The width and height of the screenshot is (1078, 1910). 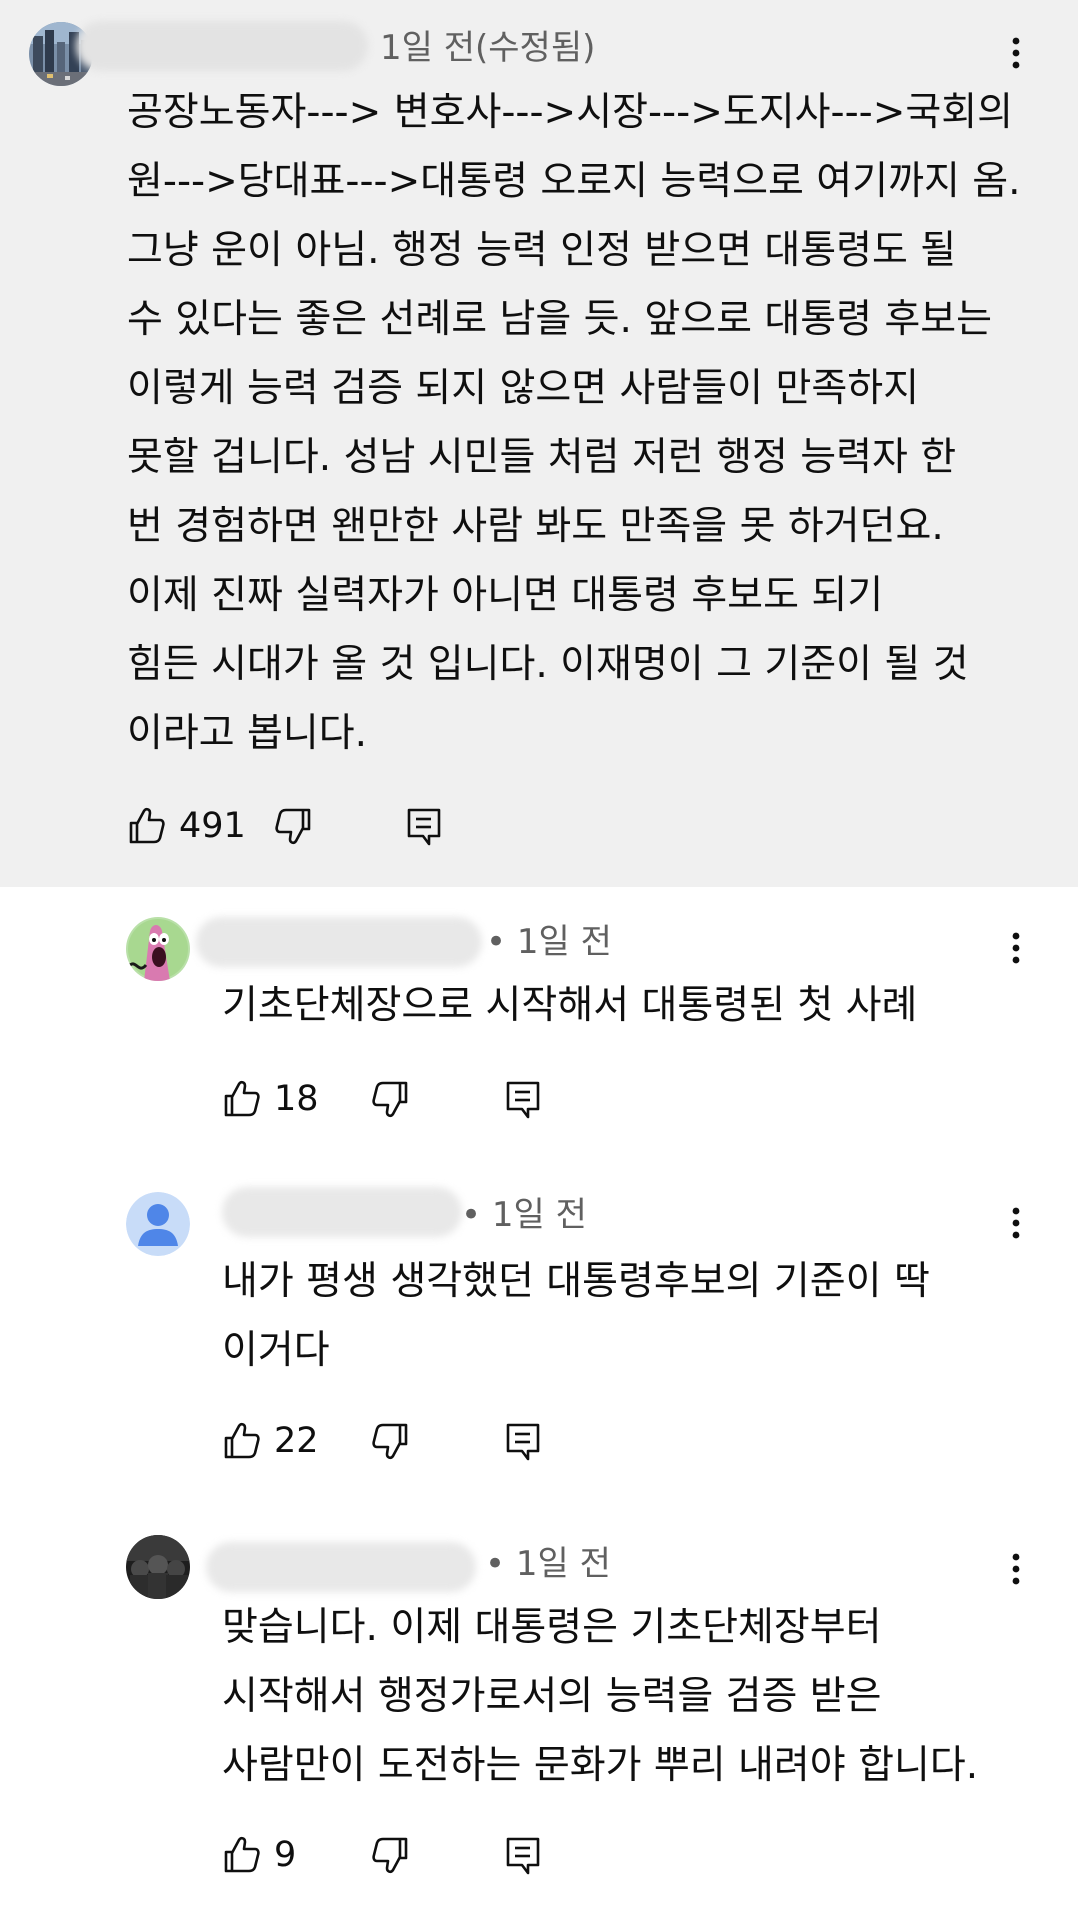 What do you see at coordinates (505, 595) in the screenshot?
I see `comment-line: 이제 진짜 실력자가 아니면 대통령 후보도 되기` at bounding box center [505, 595].